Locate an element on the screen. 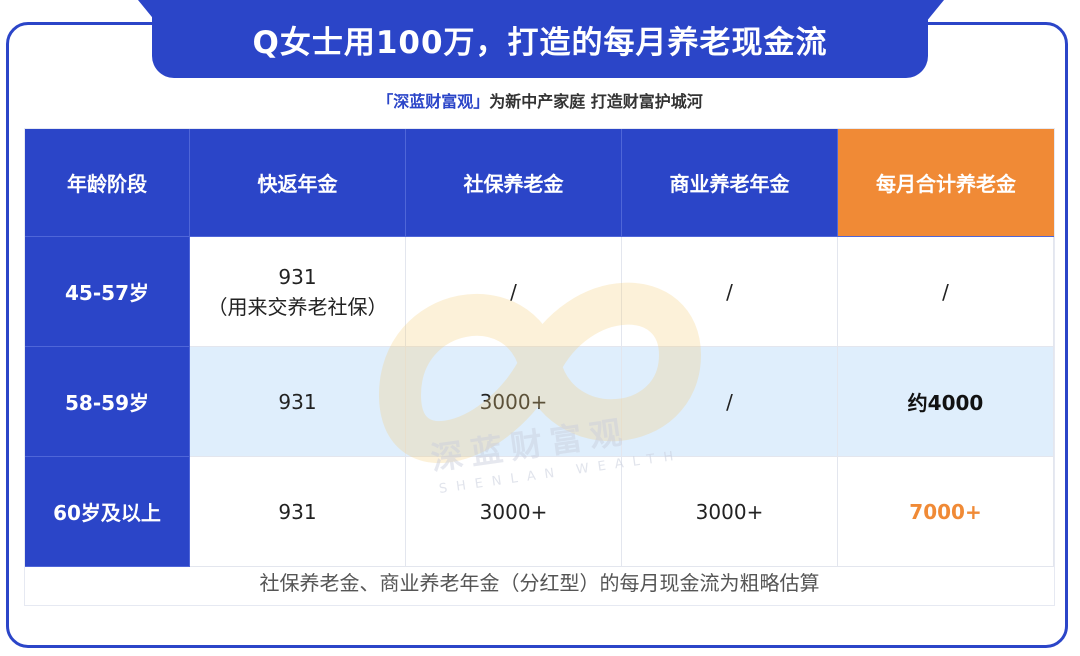 This screenshot has width=1080, height=656. row-stage-45-57: 45-57岁 is located at coordinates (107, 292).